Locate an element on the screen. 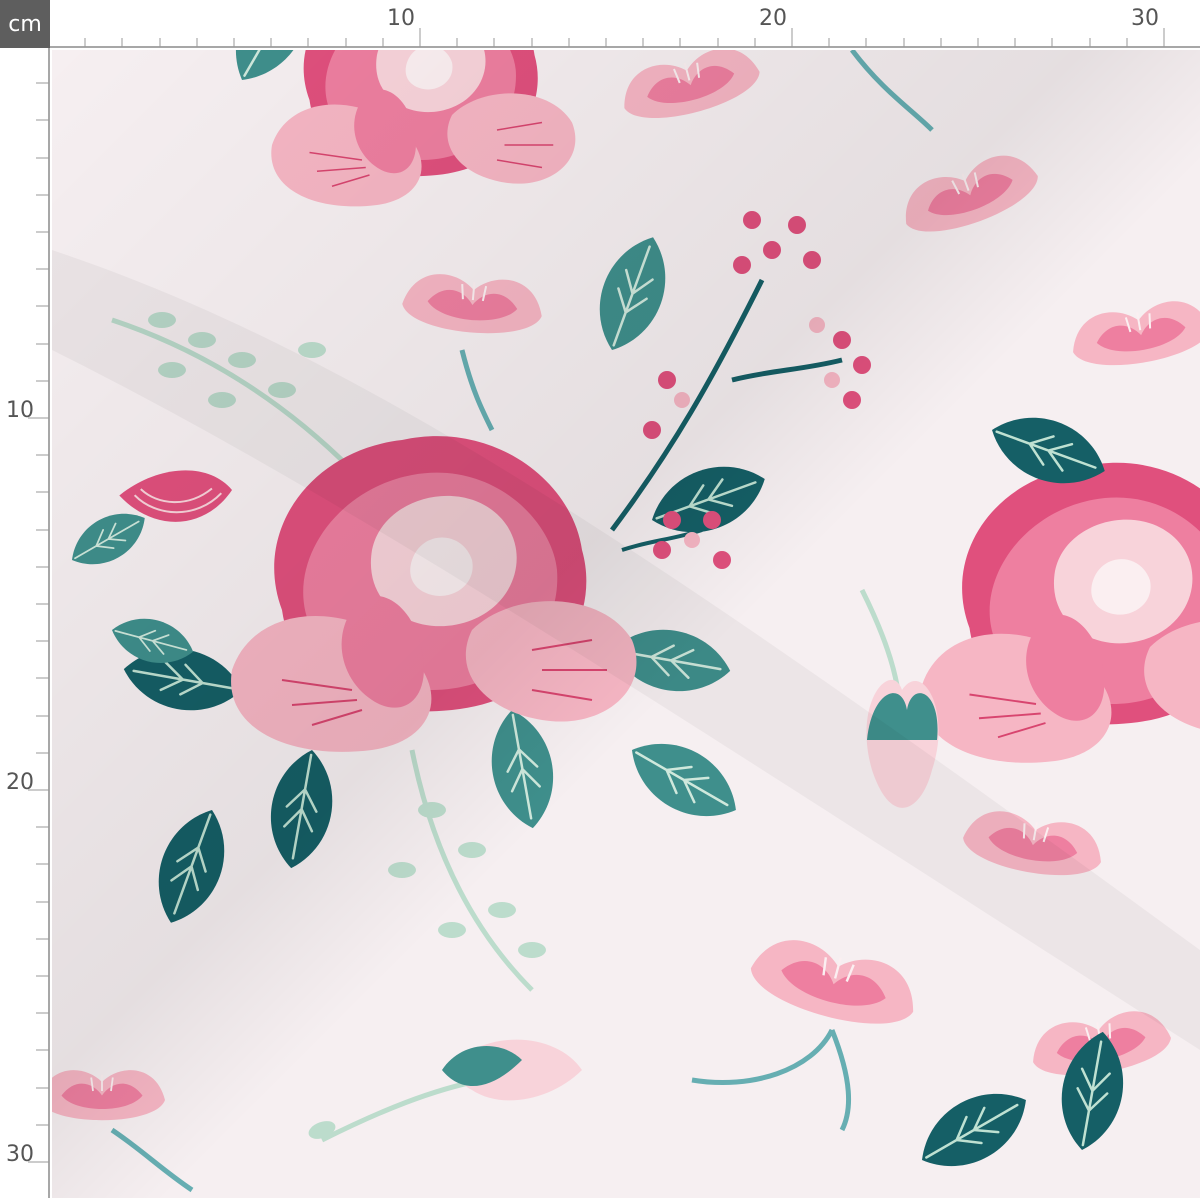 The height and width of the screenshot is (1198, 1200). left-ruler-label-30: 30 is located at coordinates (20, 1154).